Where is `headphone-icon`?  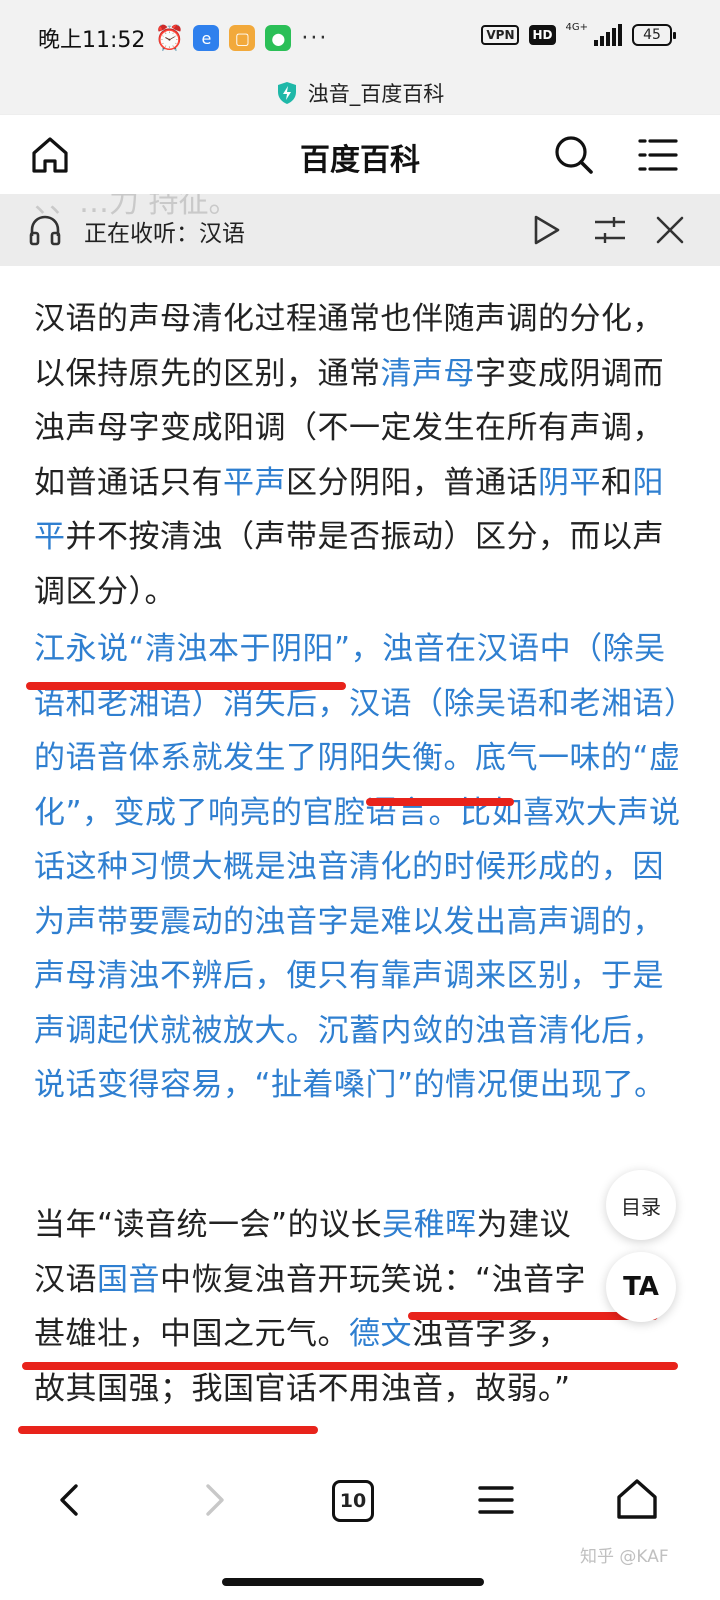 headphone-icon is located at coordinates (45, 230).